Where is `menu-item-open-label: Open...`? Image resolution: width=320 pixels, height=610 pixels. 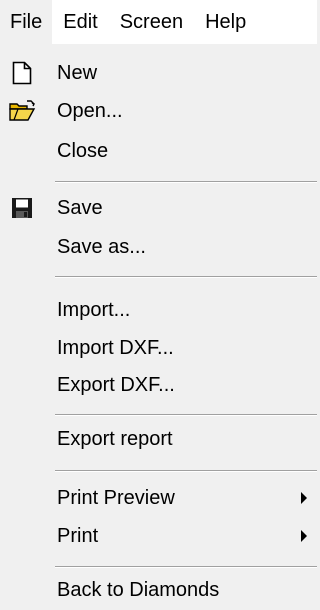
menu-item-open-label: Open... is located at coordinates (90, 111).